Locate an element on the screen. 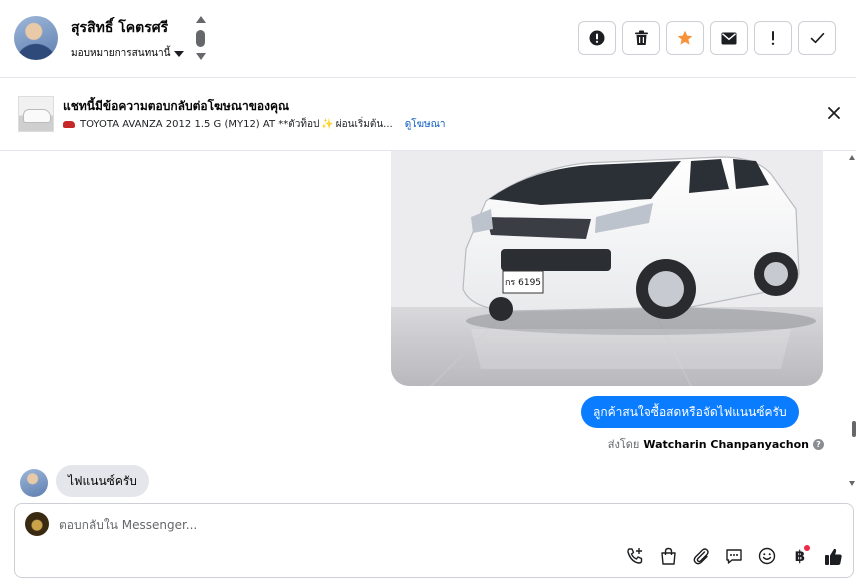  composer-toolbar: ฿ is located at coordinates (734, 555).